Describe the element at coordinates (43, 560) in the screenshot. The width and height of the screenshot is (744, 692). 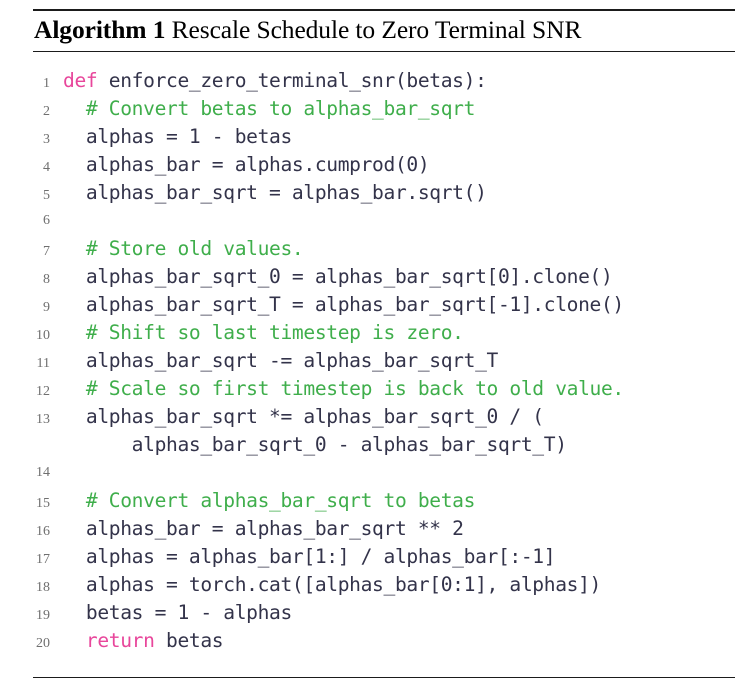
I see `code-line-number: 17` at that location.